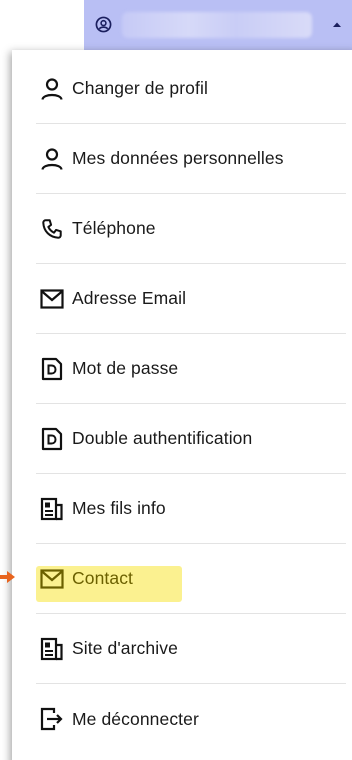 Image resolution: width=352 pixels, height=760 pixels. What do you see at coordinates (140, 88) in the screenshot?
I see `menu-item-label: Changer de profil` at bounding box center [140, 88].